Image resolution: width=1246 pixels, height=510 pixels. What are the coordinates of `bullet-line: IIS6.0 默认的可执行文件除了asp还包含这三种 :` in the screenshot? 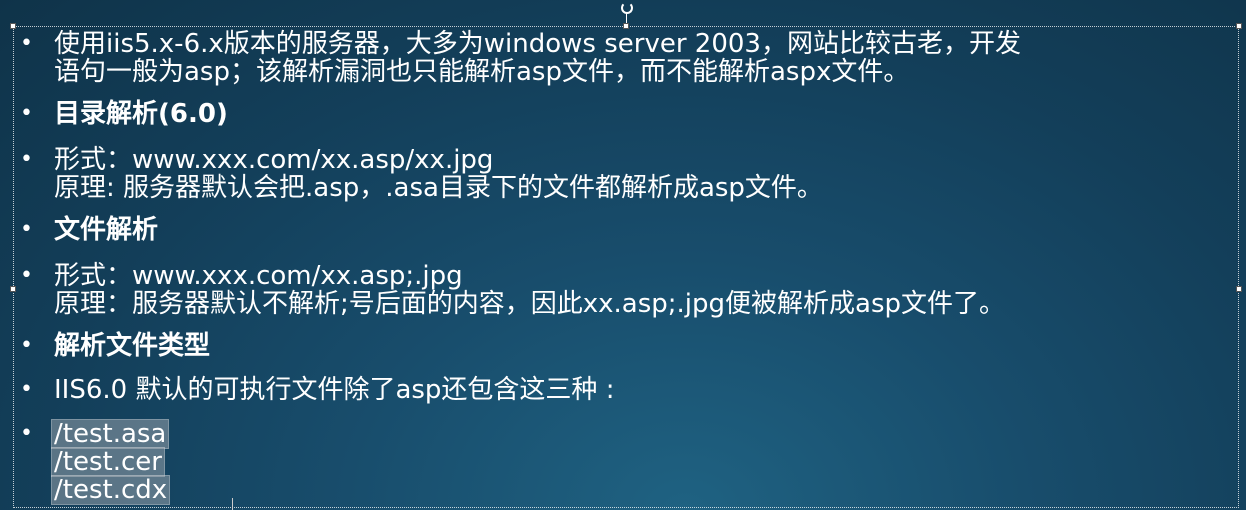 It's located at (334, 390).